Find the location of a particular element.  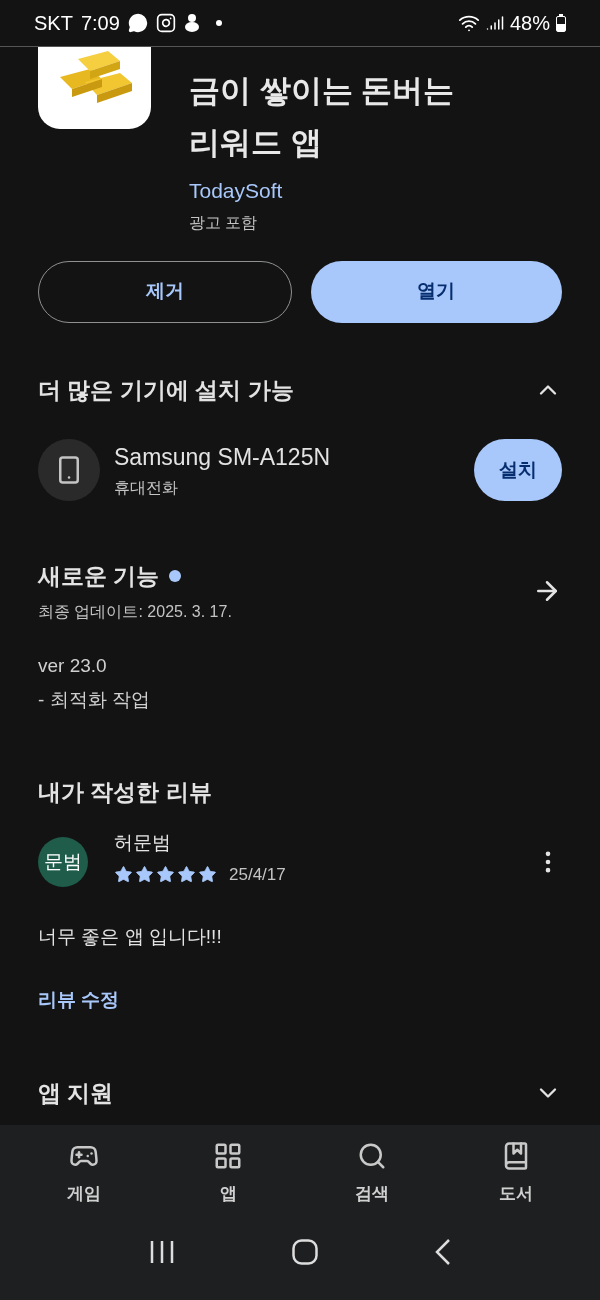

release-note: ver 23.0 is located at coordinates (73, 665).